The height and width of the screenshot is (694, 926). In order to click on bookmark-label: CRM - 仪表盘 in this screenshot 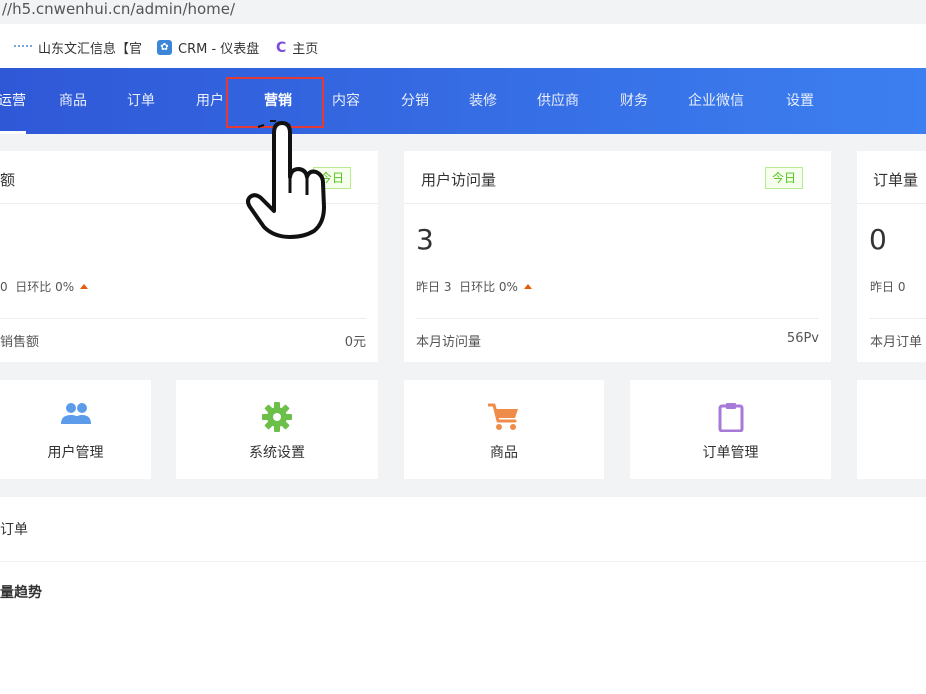, I will do `click(219, 49)`.